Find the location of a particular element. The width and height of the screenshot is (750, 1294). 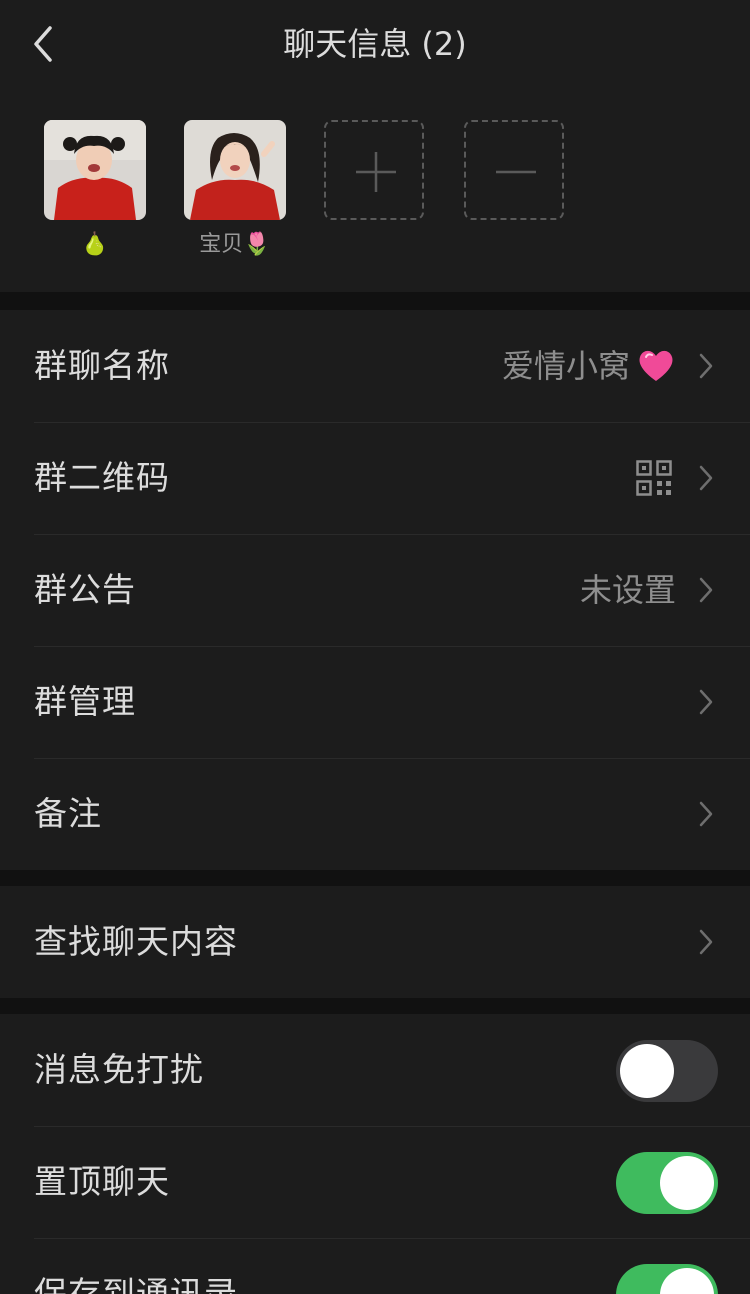

member-item: 宝贝🌷 is located at coordinates (235, 190).